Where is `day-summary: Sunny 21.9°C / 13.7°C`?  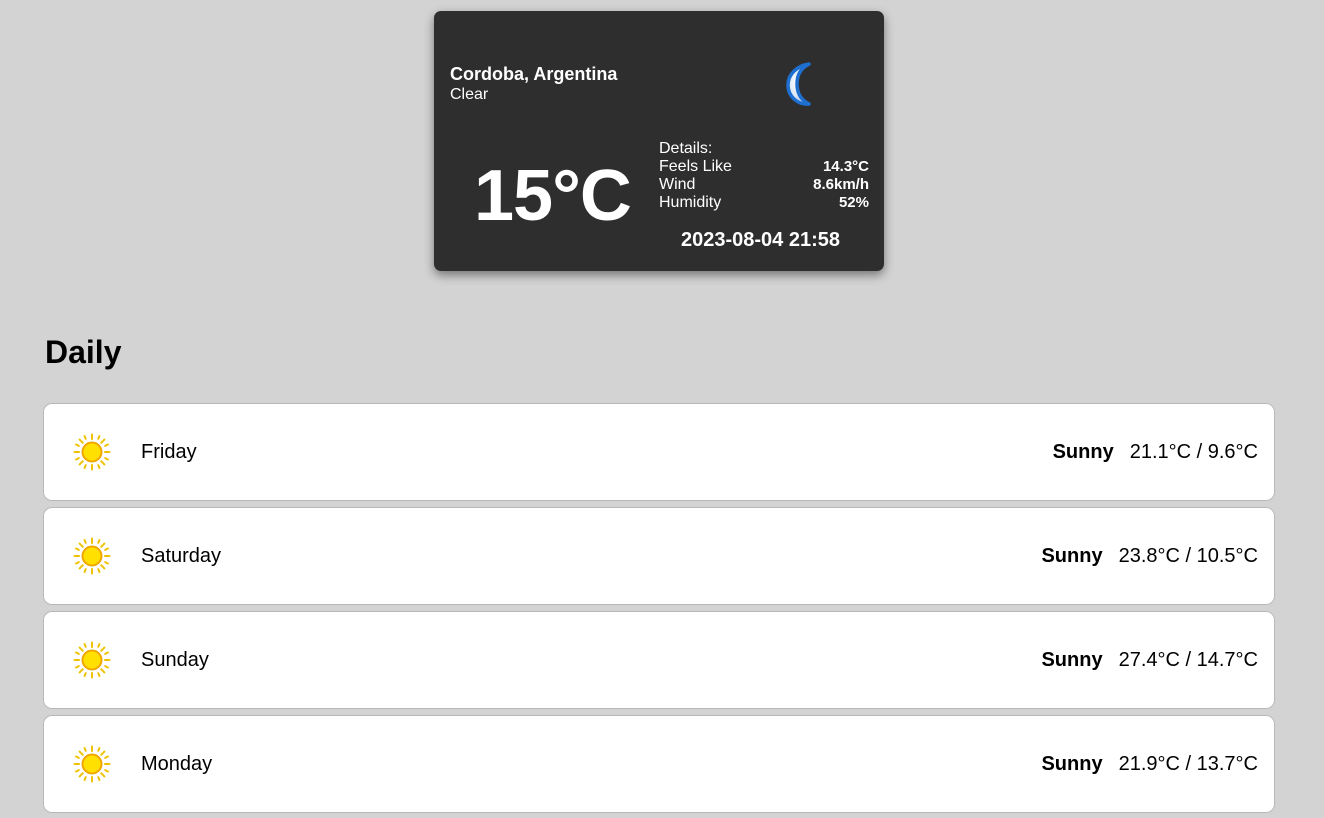 day-summary: Sunny 21.9°C / 13.7°C is located at coordinates (1149, 764).